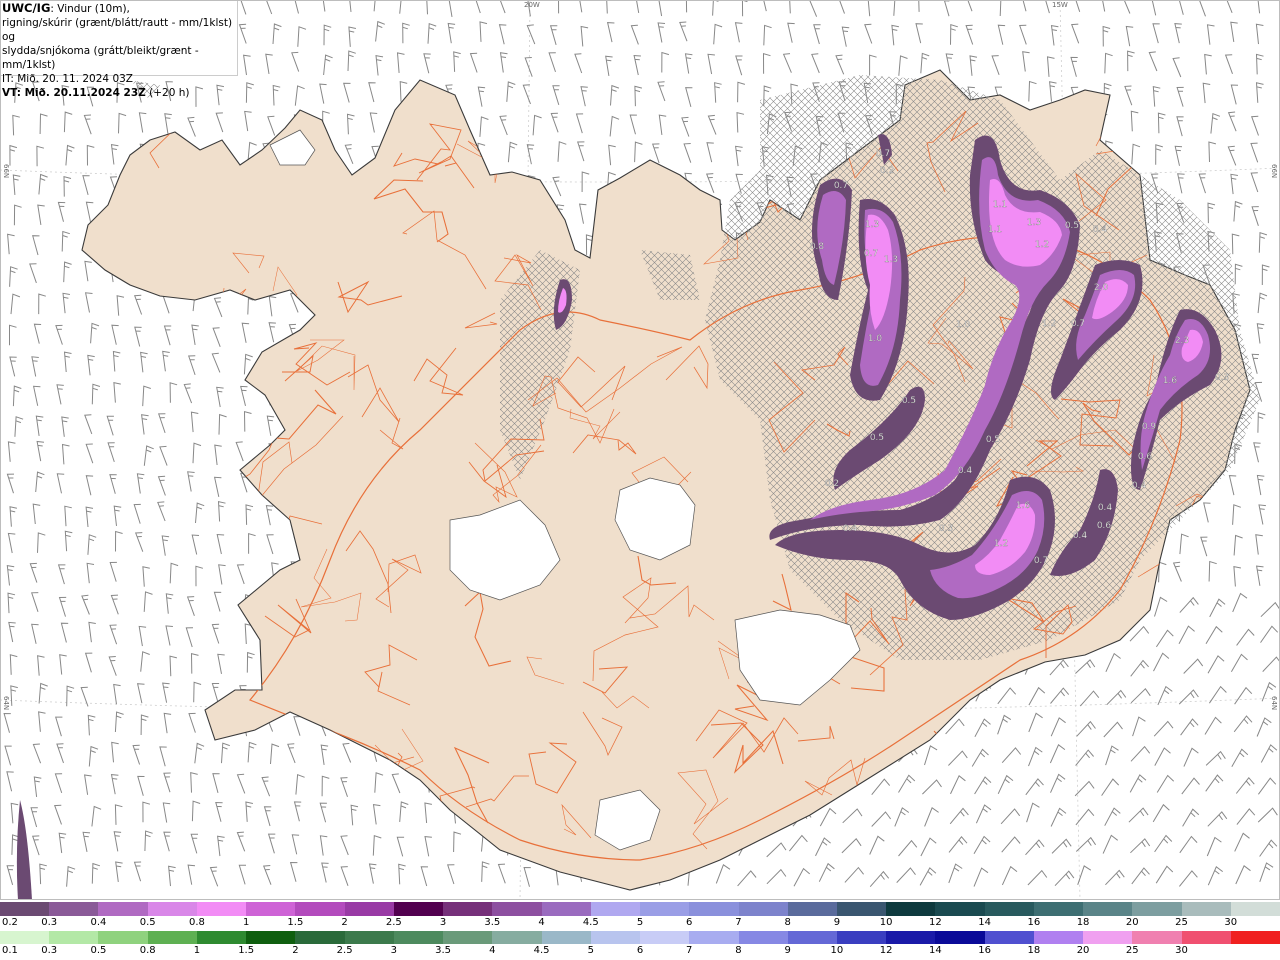  What do you see at coordinates (1034, 223) in the screenshot?
I see `precip-value-label: 1.3` at bounding box center [1034, 223].